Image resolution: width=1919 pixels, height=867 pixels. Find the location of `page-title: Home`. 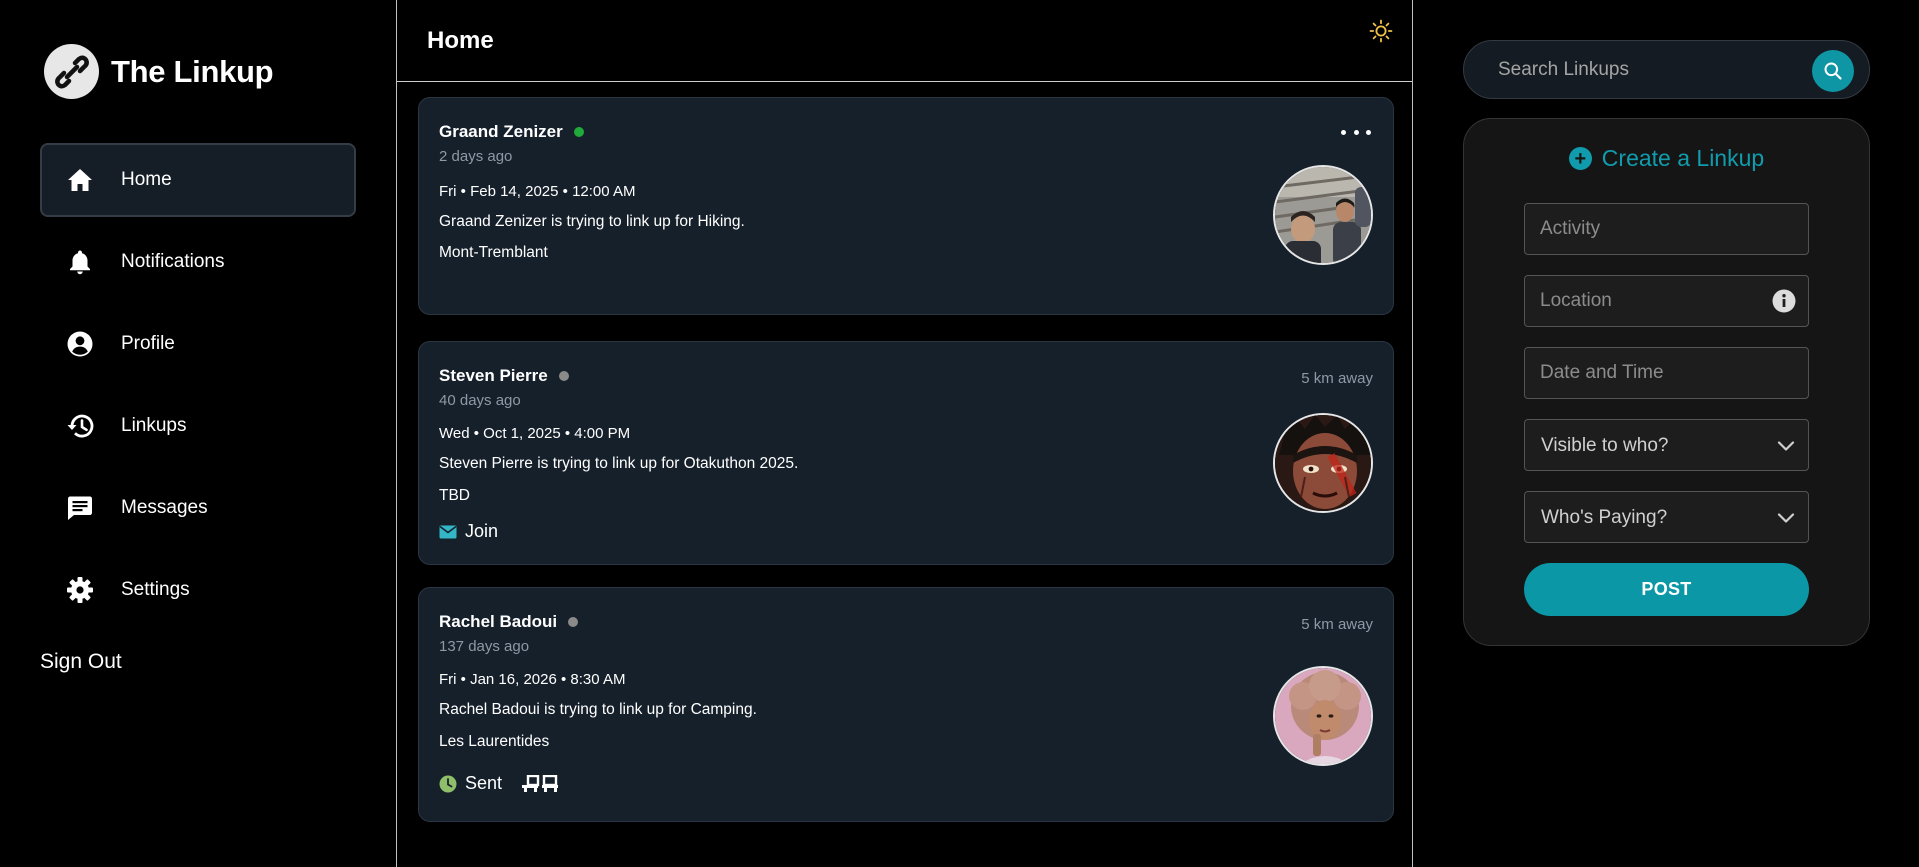

page-title: Home is located at coordinates (460, 40).